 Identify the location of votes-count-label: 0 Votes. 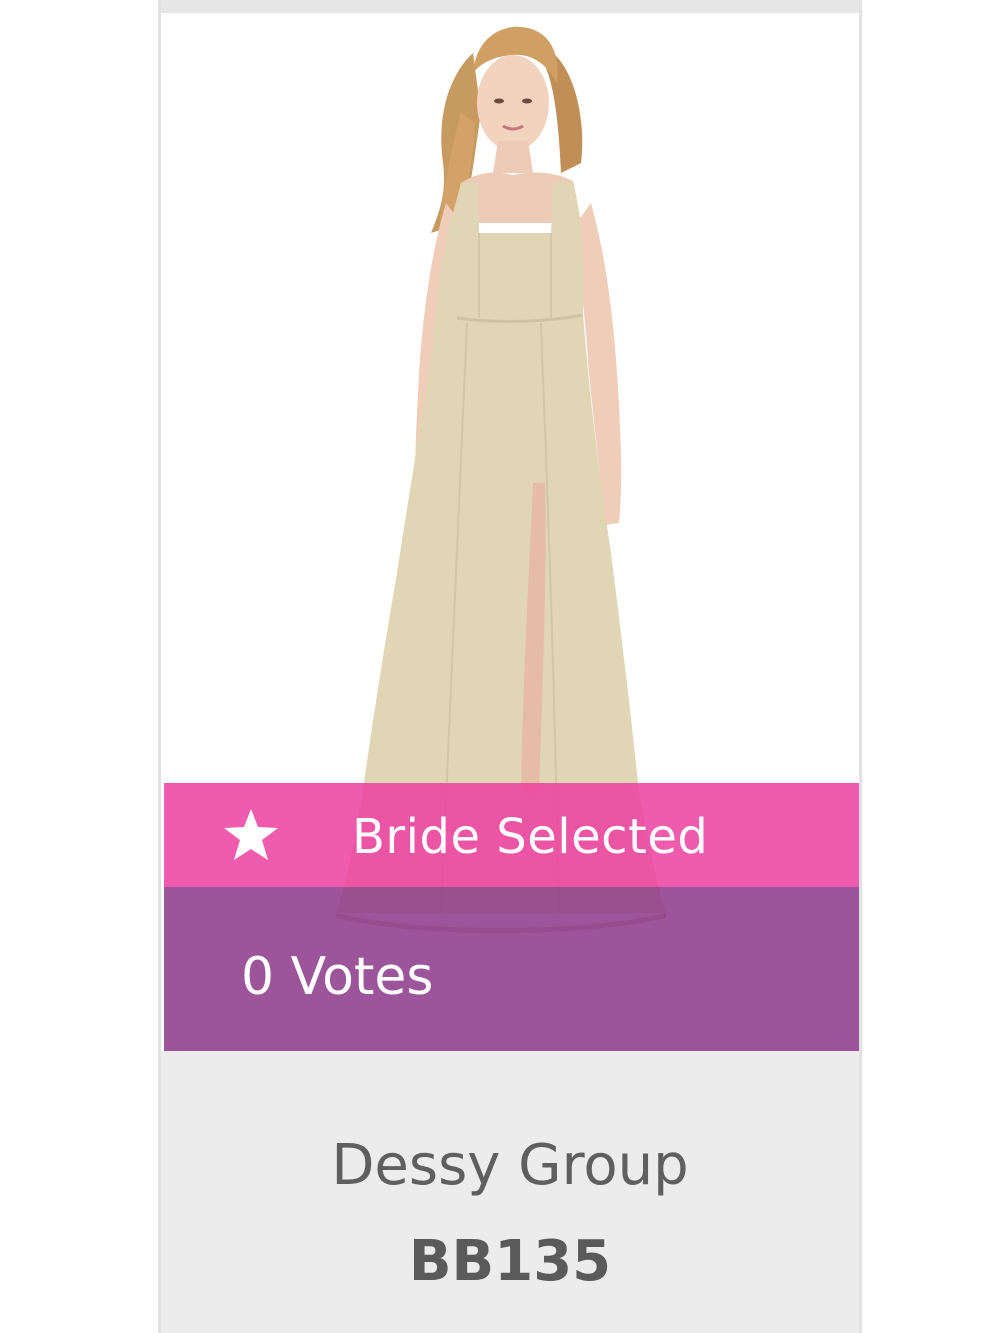
(337, 977).